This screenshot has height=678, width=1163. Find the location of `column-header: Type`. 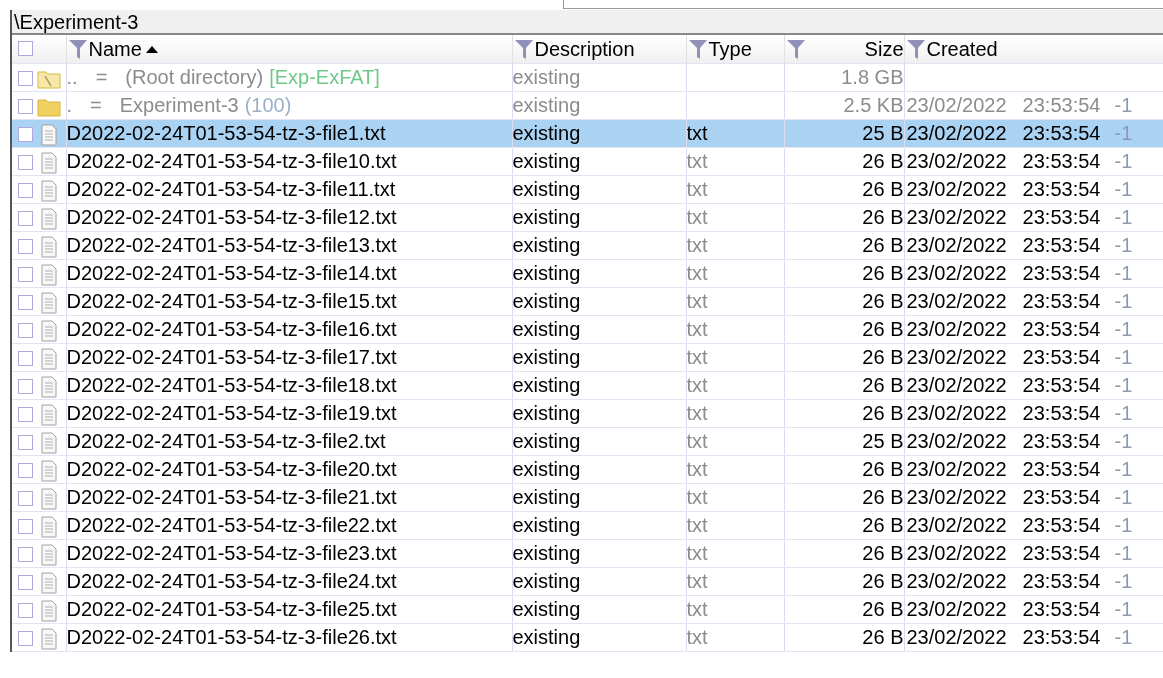

column-header: Type is located at coordinates (734, 48).